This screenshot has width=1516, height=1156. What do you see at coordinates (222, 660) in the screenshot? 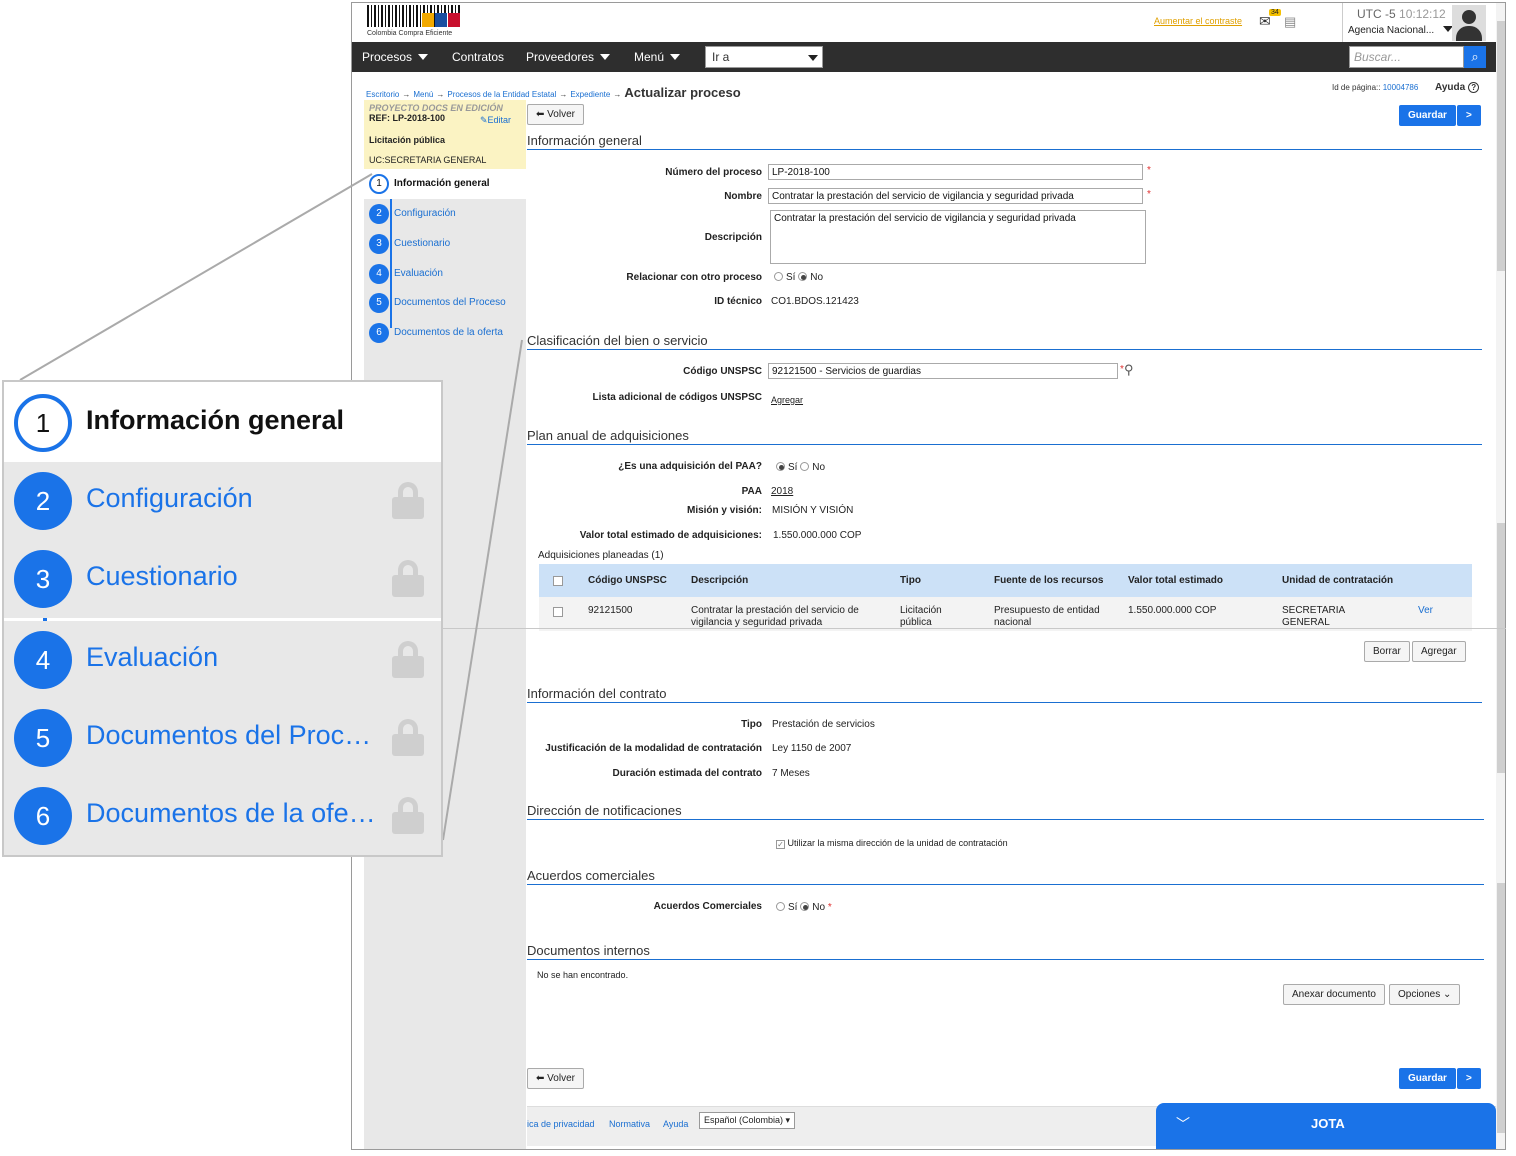
I see `zoom-step-evaluacion: 4 Evaluación` at bounding box center [222, 660].